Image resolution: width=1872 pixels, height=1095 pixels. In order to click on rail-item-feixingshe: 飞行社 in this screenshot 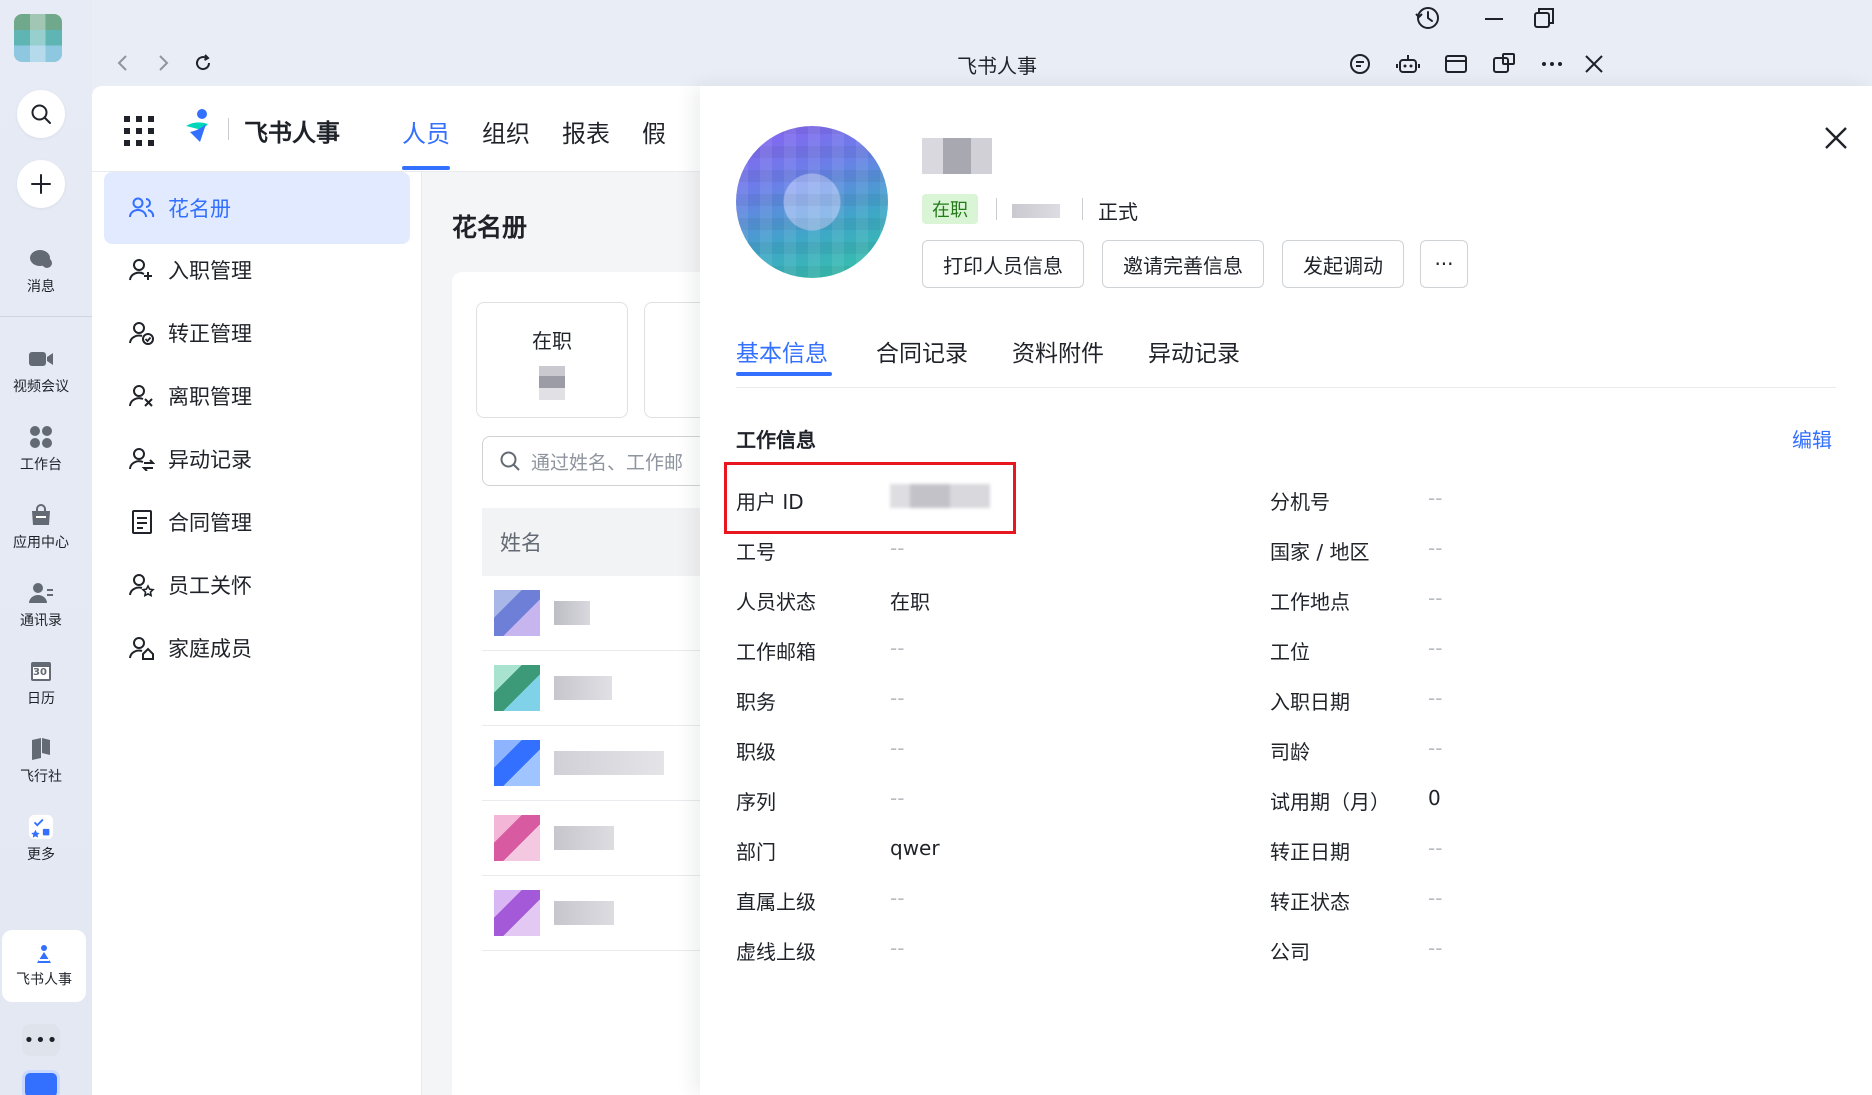, I will do `click(41, 761)`.